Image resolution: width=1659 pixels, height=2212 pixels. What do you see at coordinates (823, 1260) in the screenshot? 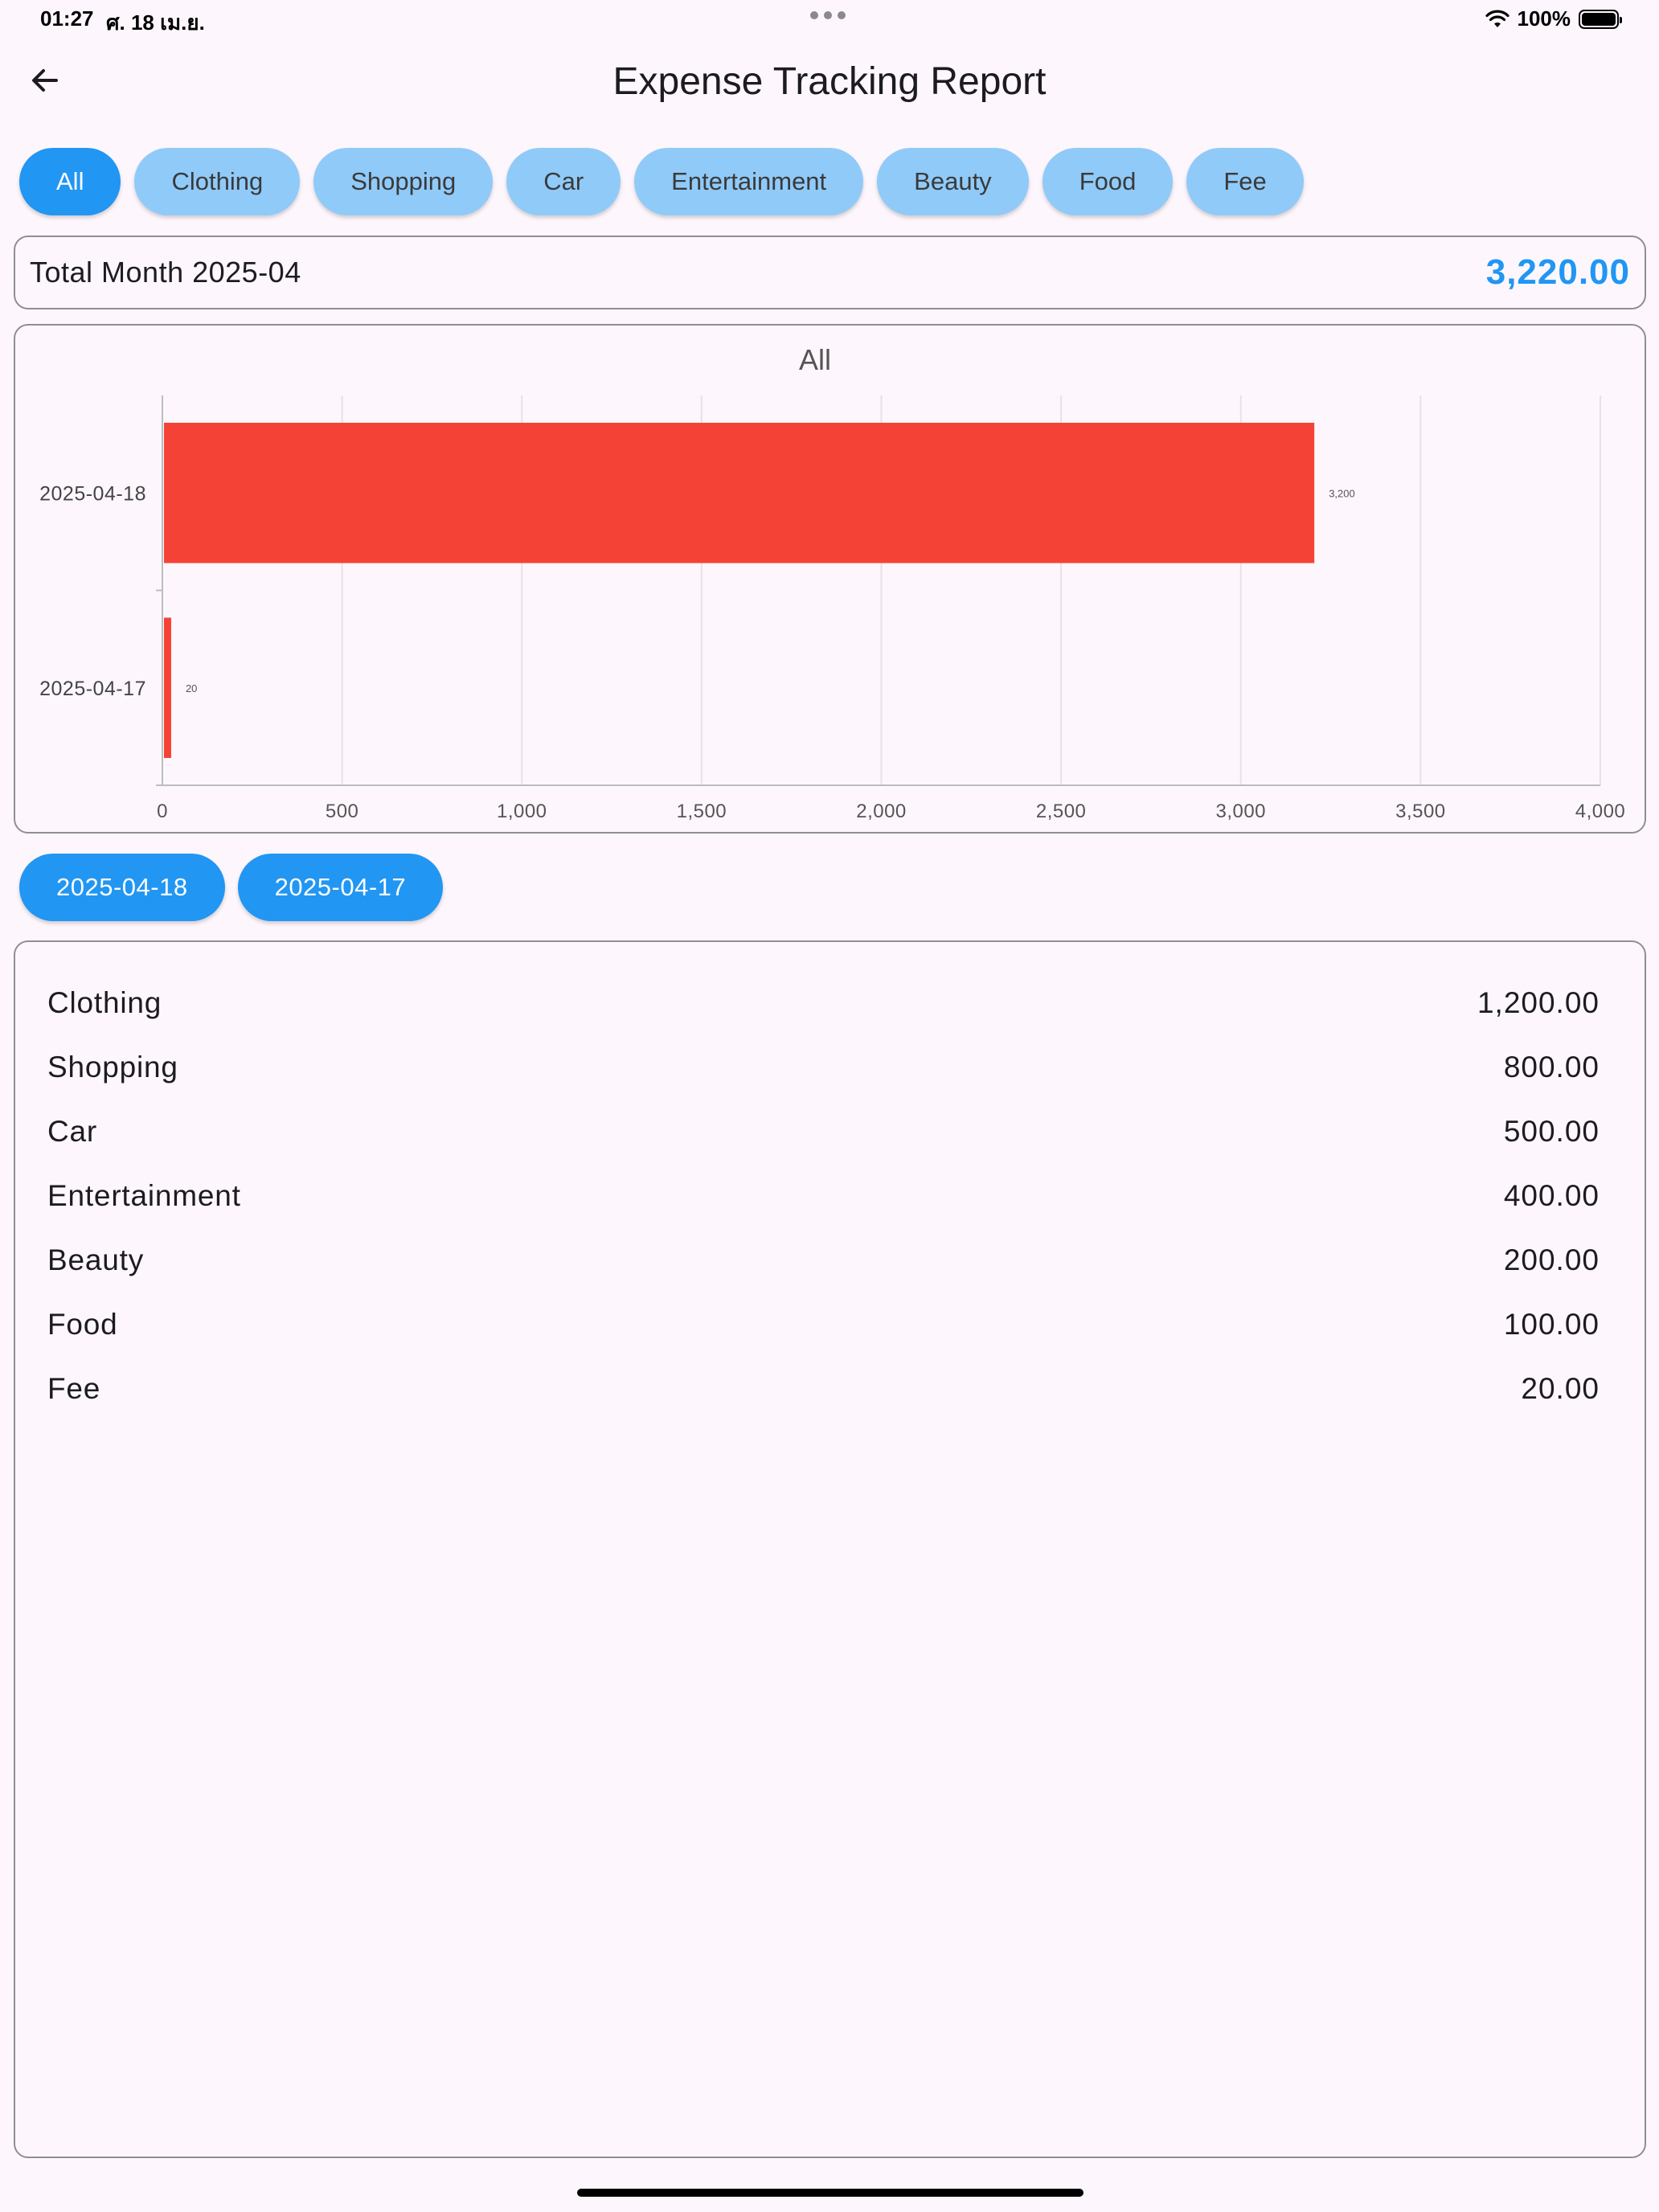
I see `breakdown-row-beauty: Beauty 200.00` at bounding box center [823, 1260].